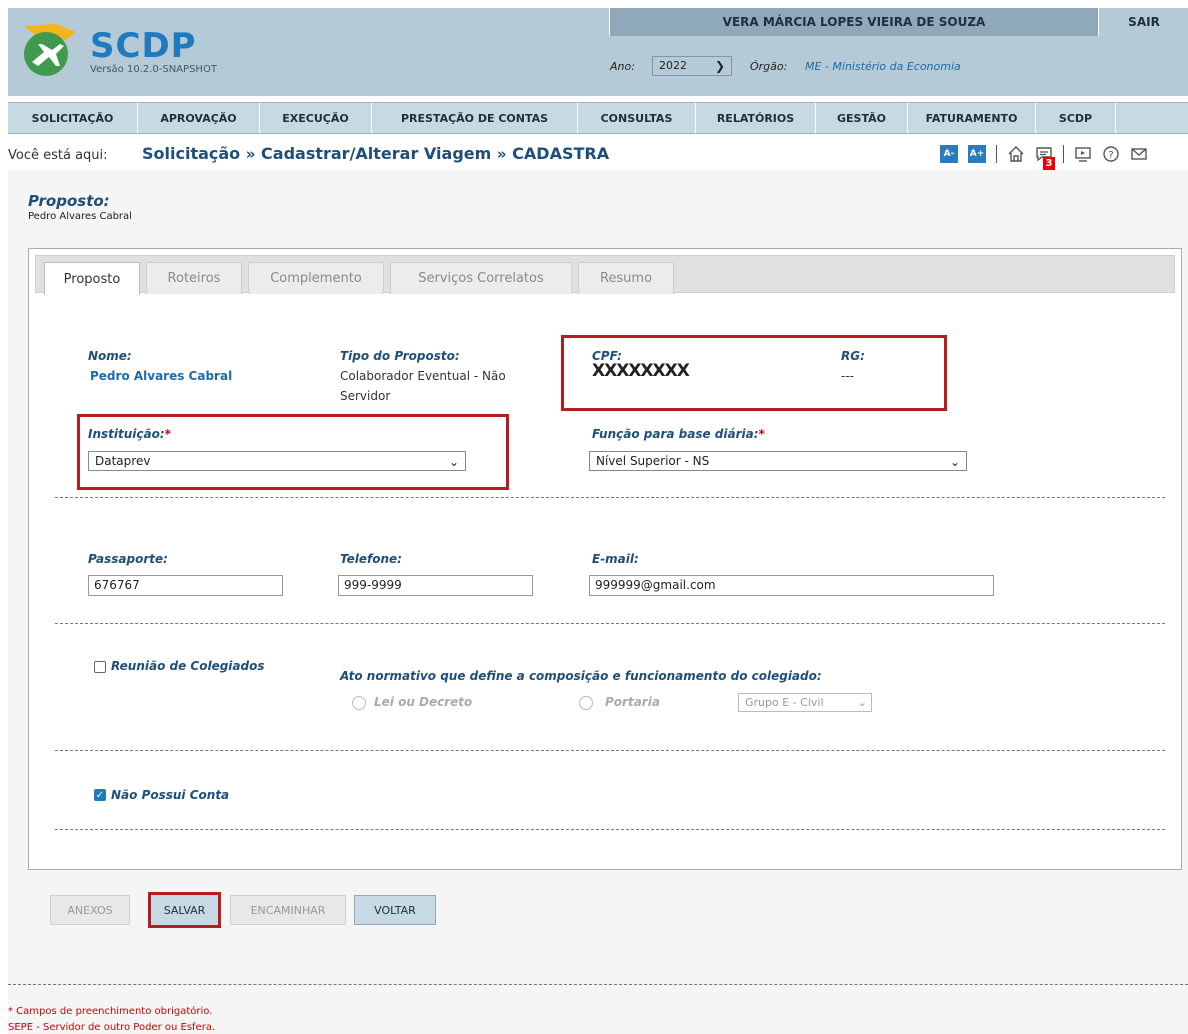  Describe the element at coordinates (435, 585) in the screenshot. I see `telefone-input: 999-9999` at that location.